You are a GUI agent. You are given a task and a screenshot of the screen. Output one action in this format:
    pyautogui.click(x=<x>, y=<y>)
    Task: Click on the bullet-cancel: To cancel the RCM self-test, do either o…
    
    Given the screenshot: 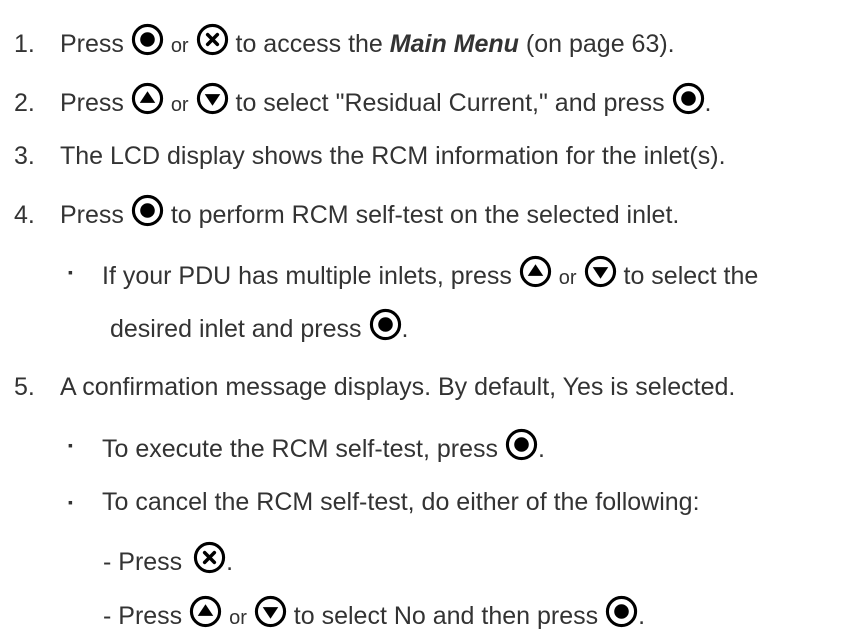 What is the action you would take?
    pyautogui.click(x=401, y=502)
    